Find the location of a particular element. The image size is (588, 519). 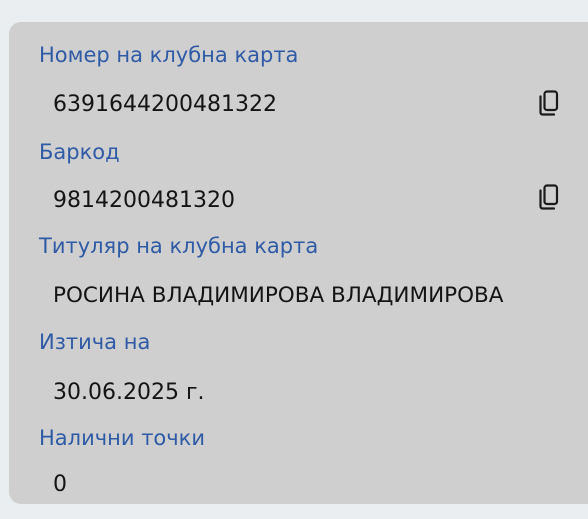

barcode-label: Баркод is located at coordinates (79, 152).